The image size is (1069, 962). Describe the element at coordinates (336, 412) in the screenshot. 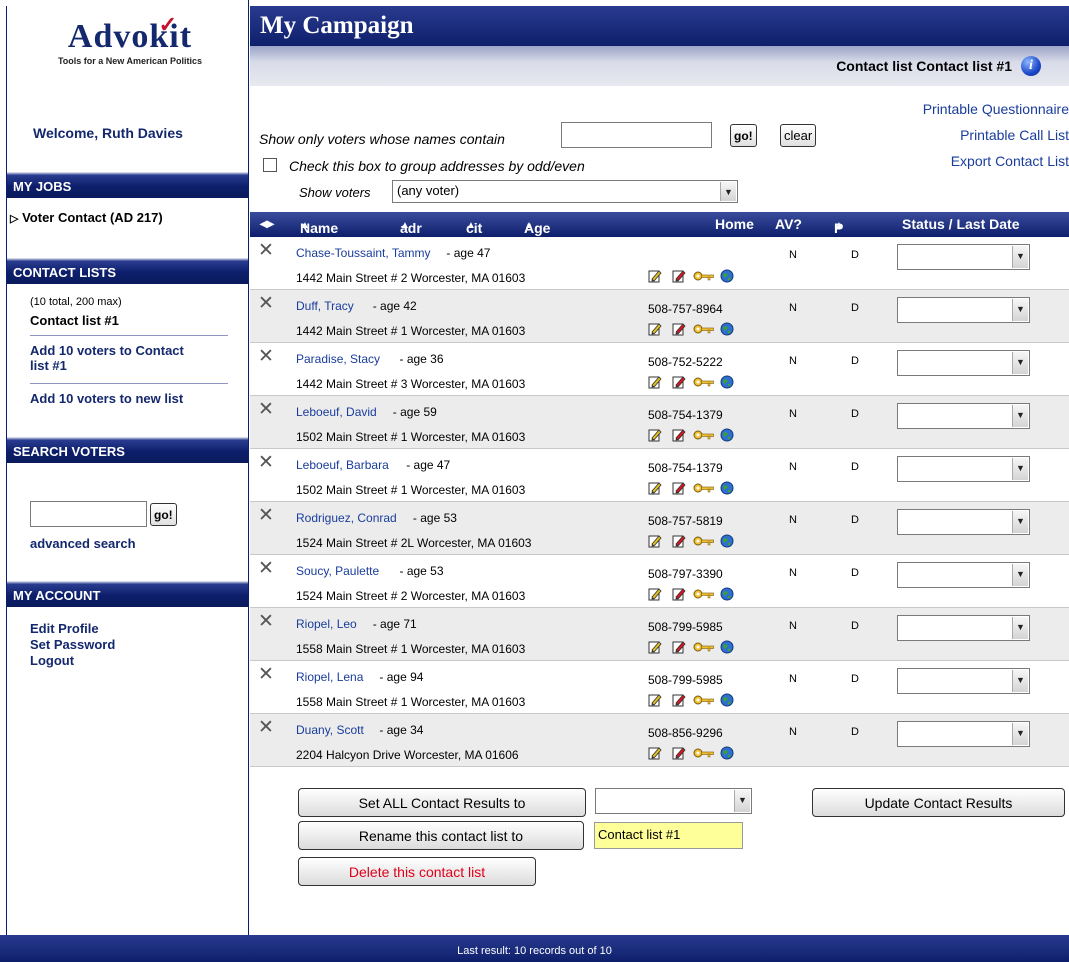

I see `voter-name-link: Leboeuf, David` at that location.